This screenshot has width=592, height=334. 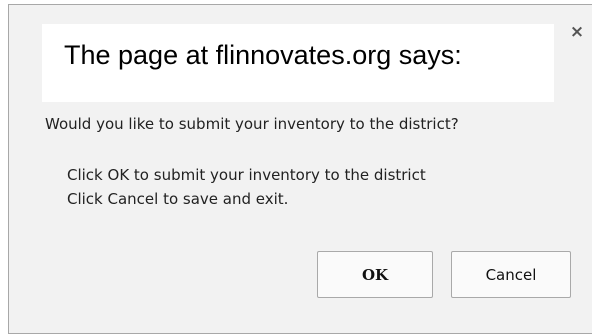 What do you see at coordinates (178, 199) in the screenshot?
I see `dialog-detail-line-2: Click Cancel to save and exit.` at bounding box center [178, 199].